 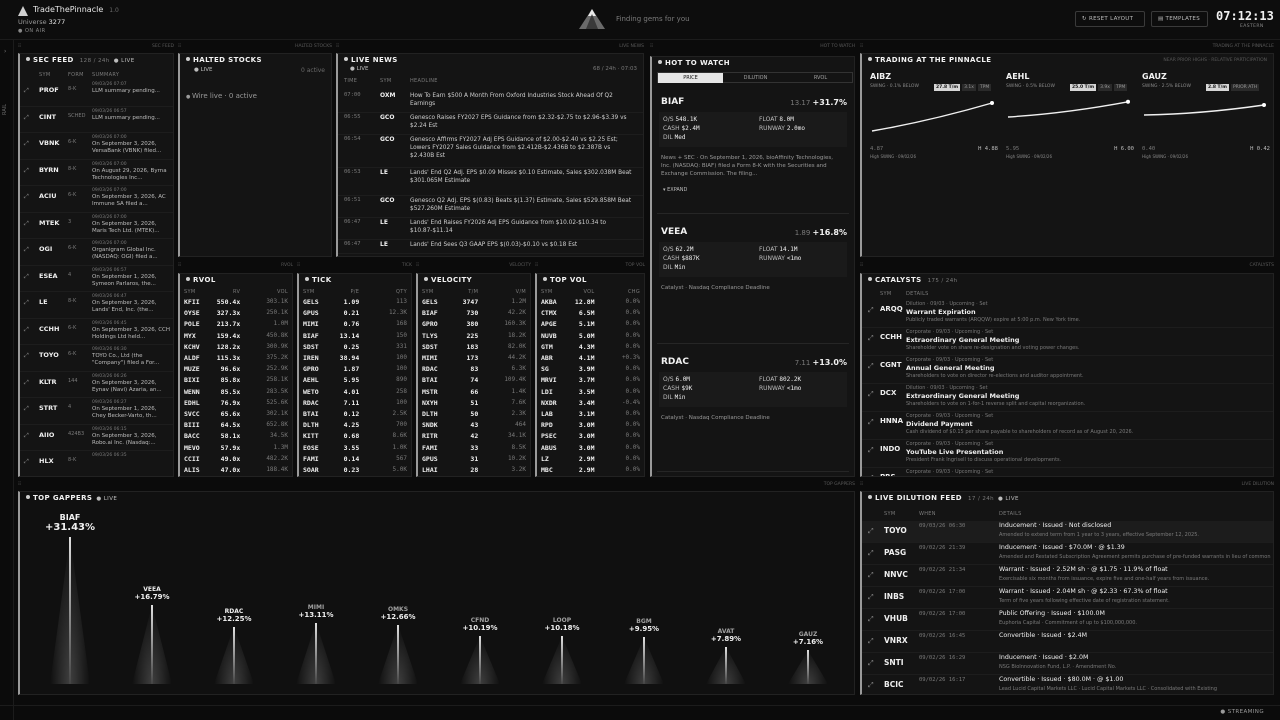 I want to click on tab-price: PRICE, so click(x=690, y=78).